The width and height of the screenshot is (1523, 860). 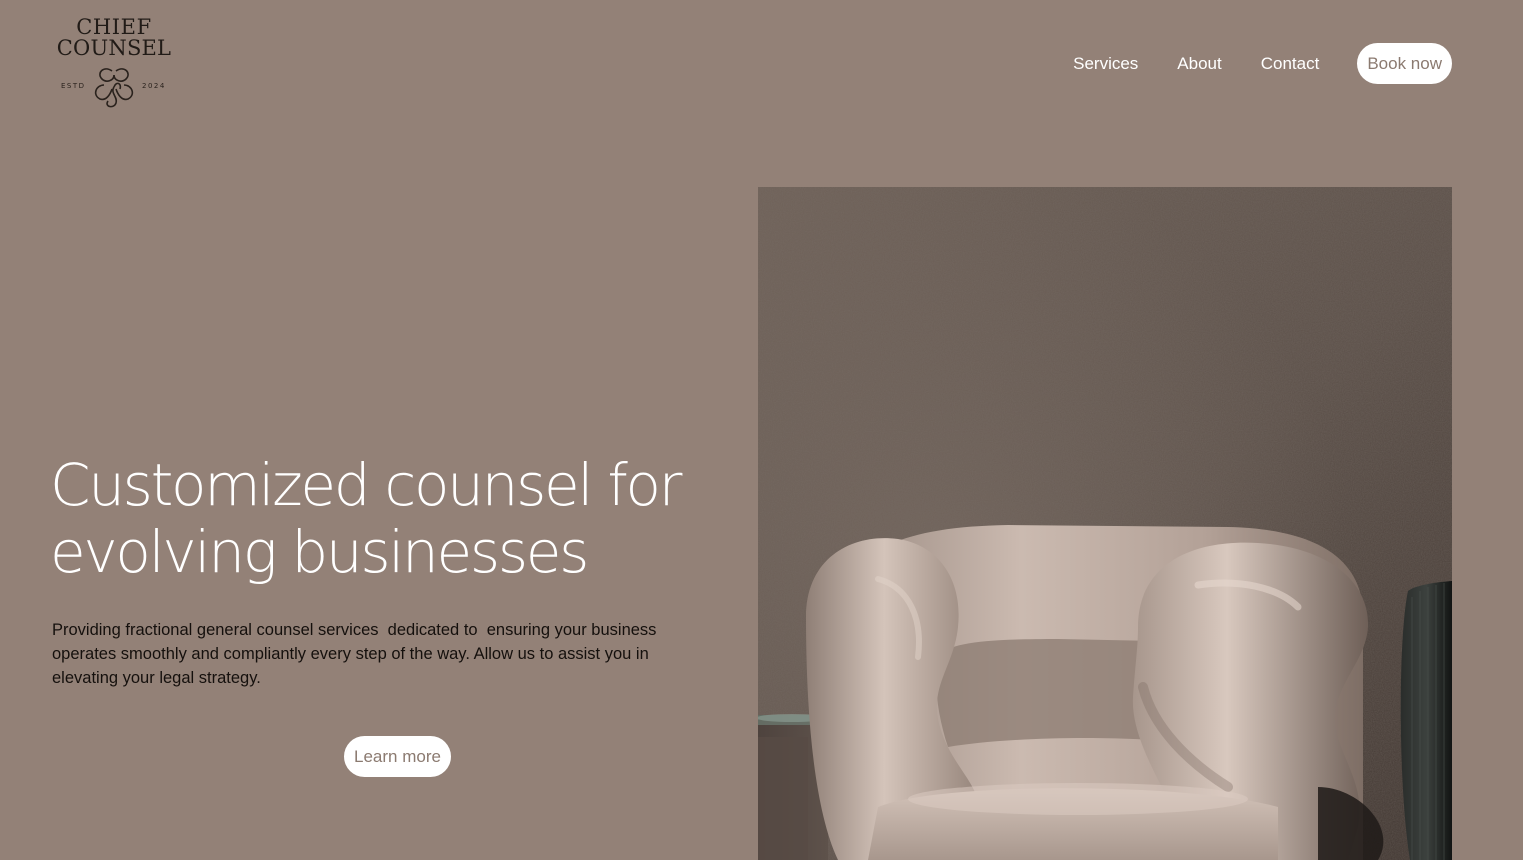 I want to click on nav-link-services: Services, so click(x=1105, y=64).